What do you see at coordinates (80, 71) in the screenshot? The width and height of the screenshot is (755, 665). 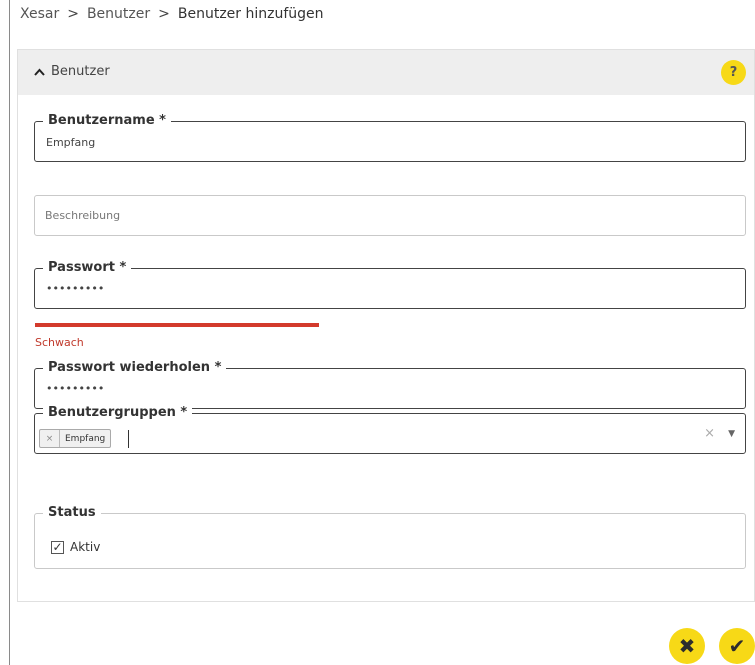 I see `panel-title-label: Benutzer` at bounding box center [80, 71].